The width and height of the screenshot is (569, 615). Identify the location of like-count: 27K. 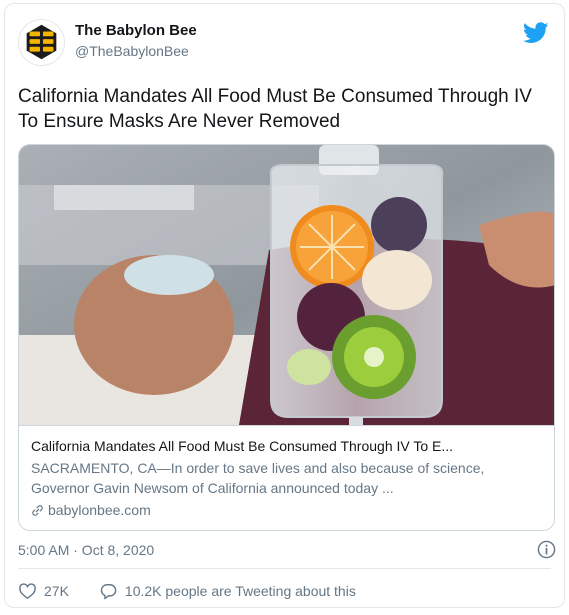
(56, 591).